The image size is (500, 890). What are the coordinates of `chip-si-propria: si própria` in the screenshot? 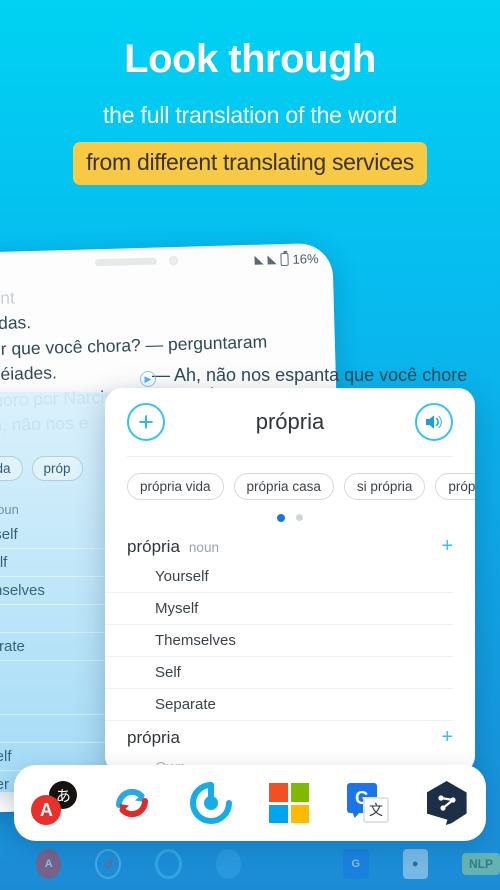 It's located at (384, 486).